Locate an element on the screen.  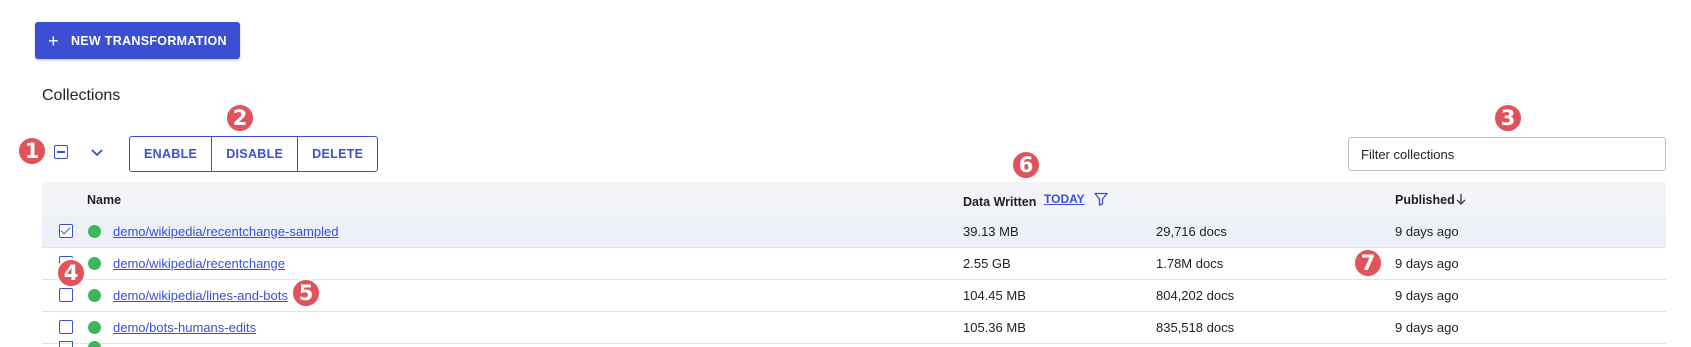
bytes-written: 39.13 MB is located at coordinates (991, 231).